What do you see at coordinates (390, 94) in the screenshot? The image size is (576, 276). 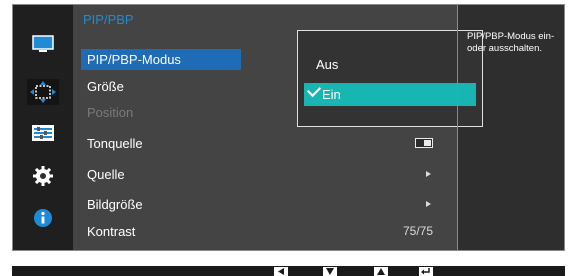 I see `option-on: Ein` at bounding box center [390, 94].